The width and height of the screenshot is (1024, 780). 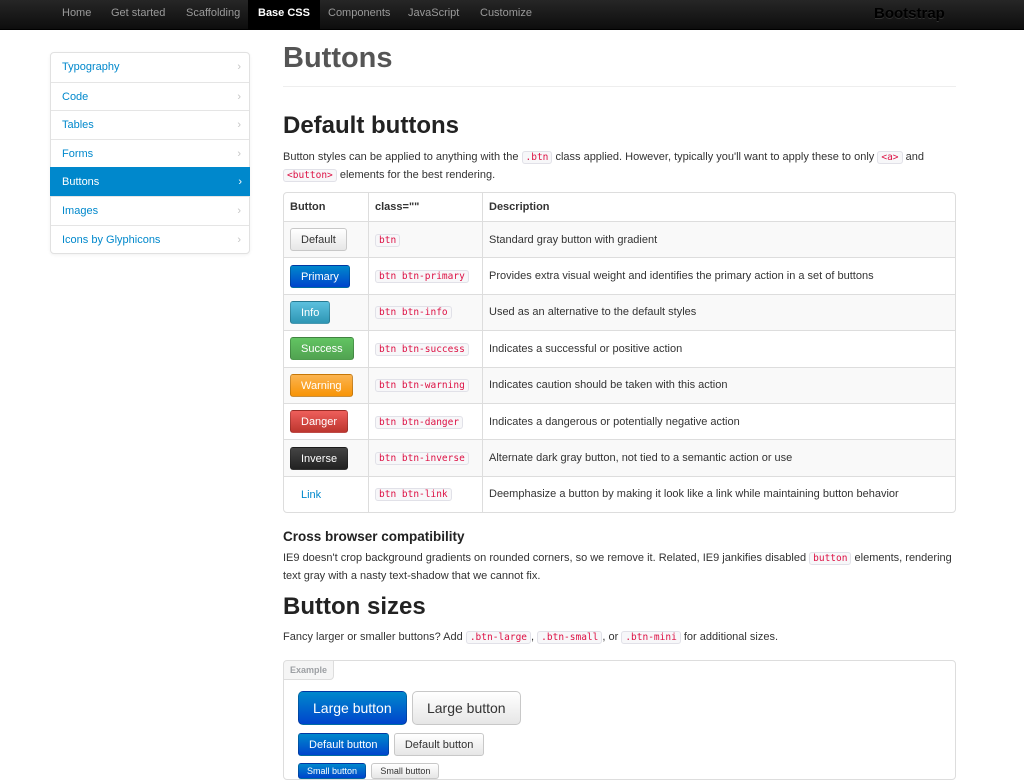 What do you see at coordinates (75, 96) in the screenshot?
I see `sidebar-item-label: Code` at bounding box center [75, 96].